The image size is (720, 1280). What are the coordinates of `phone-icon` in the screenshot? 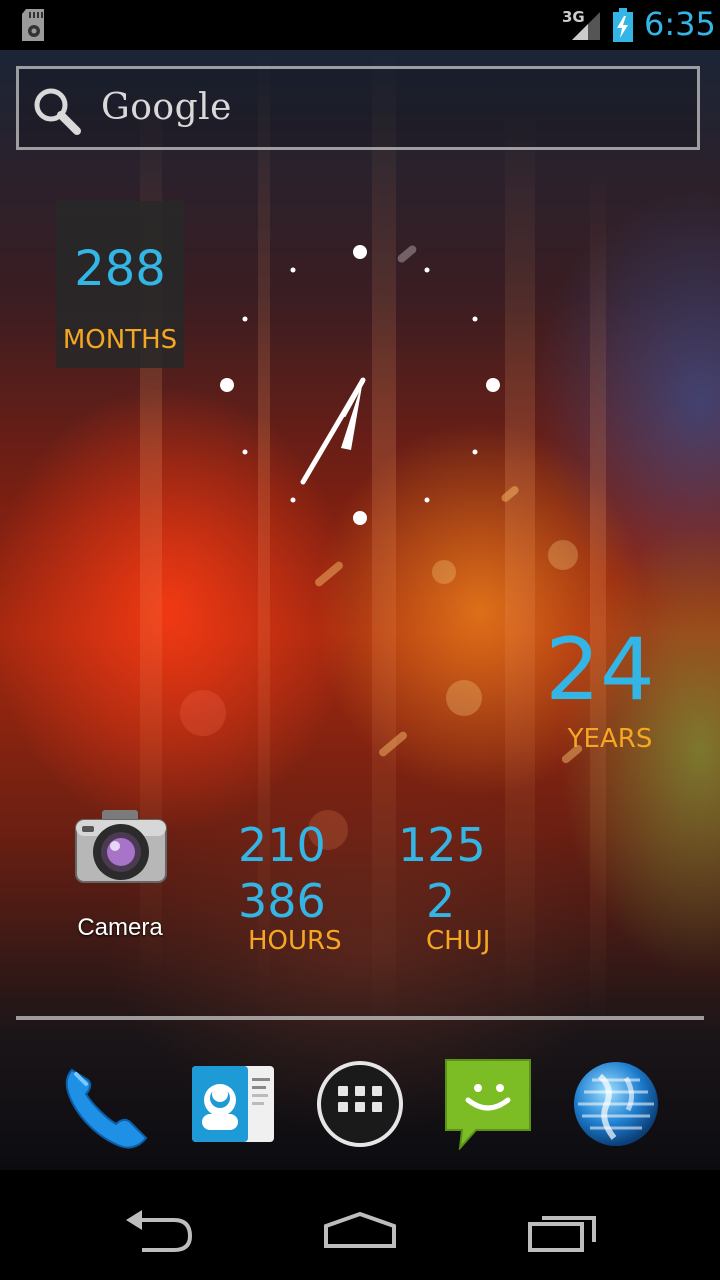 It's located at (106, 1108).